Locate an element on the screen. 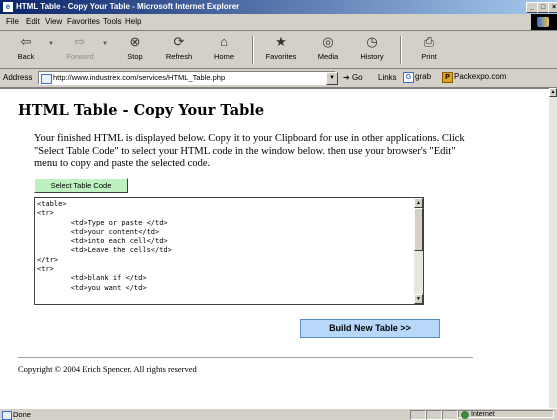  link-grab: Ggrab is located at coordinates (417, 77).